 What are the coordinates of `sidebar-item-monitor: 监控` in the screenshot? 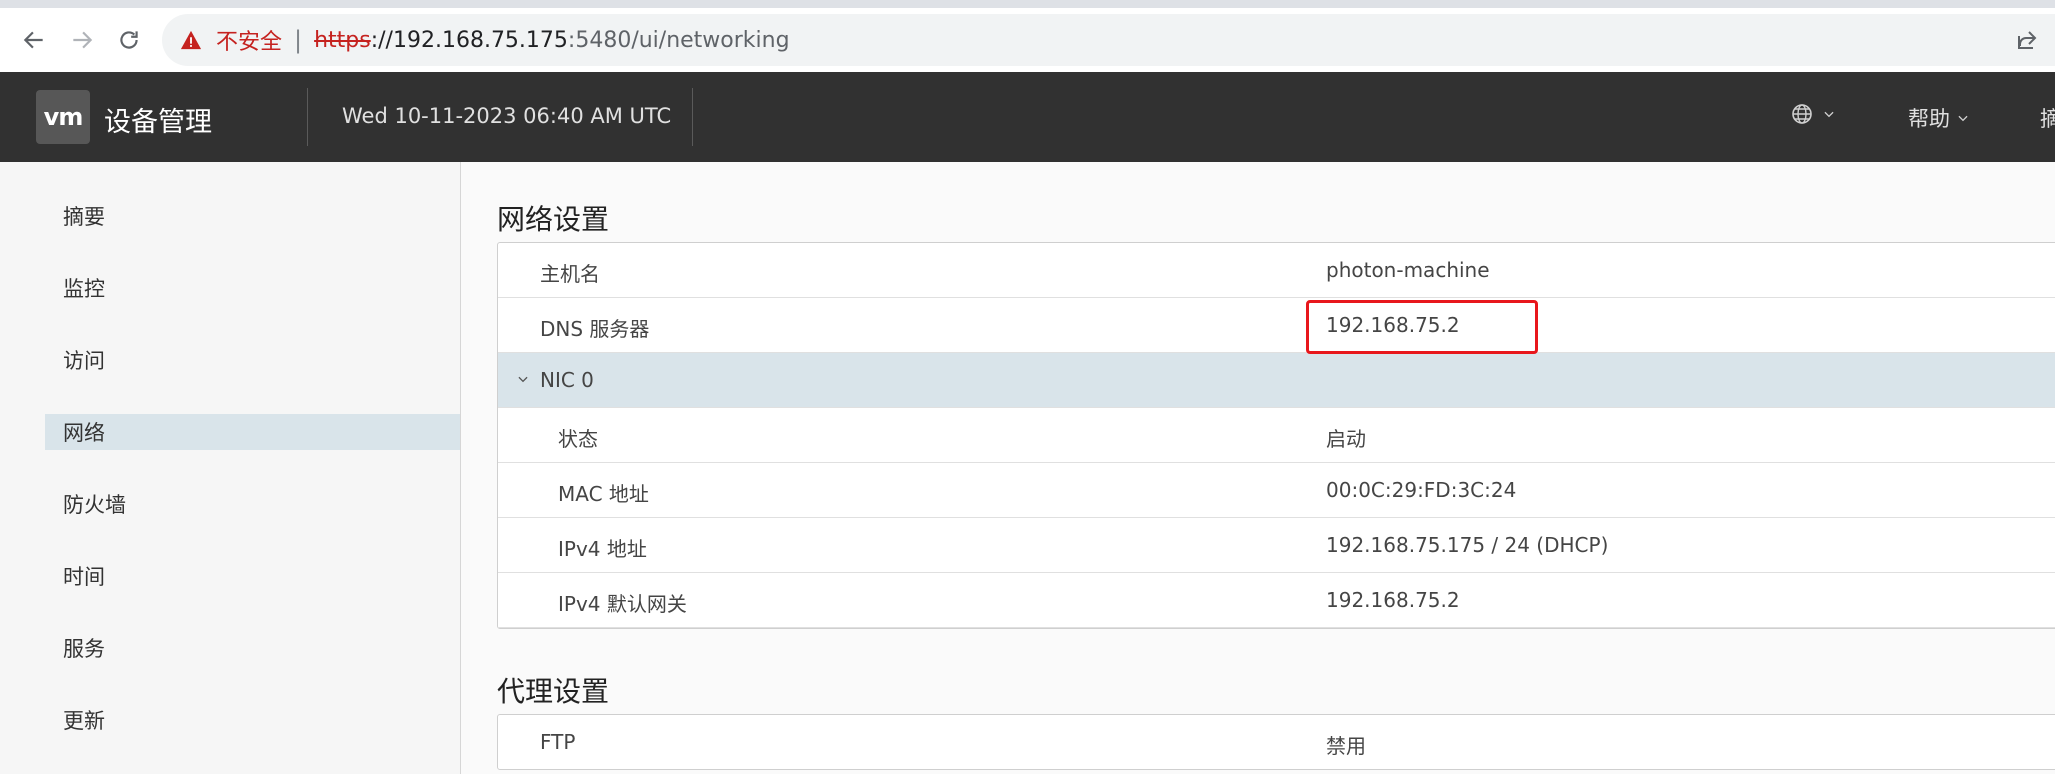 It's located at (252, 288).